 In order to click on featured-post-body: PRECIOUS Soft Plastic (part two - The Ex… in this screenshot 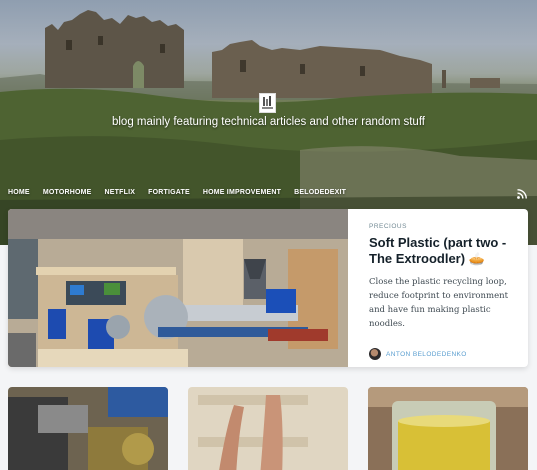, I will do `click(438, 288)`.